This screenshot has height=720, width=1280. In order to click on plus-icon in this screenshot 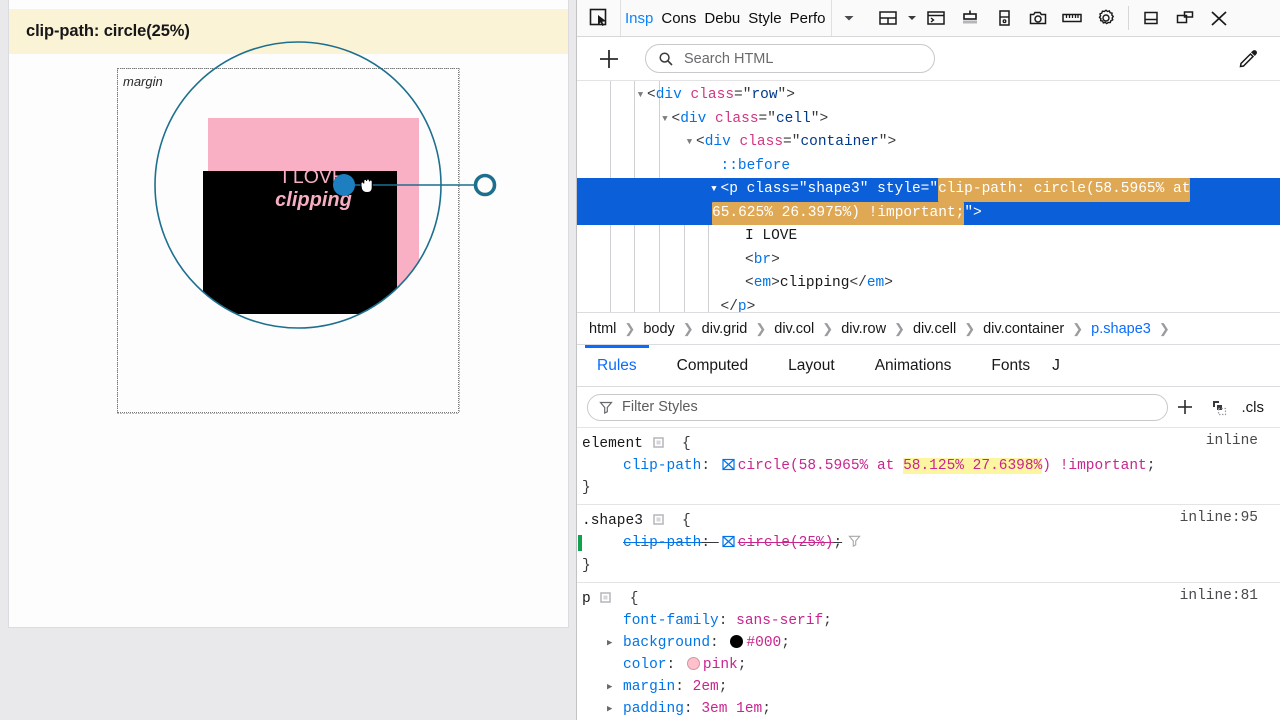, I will do `click(609, 59)`.